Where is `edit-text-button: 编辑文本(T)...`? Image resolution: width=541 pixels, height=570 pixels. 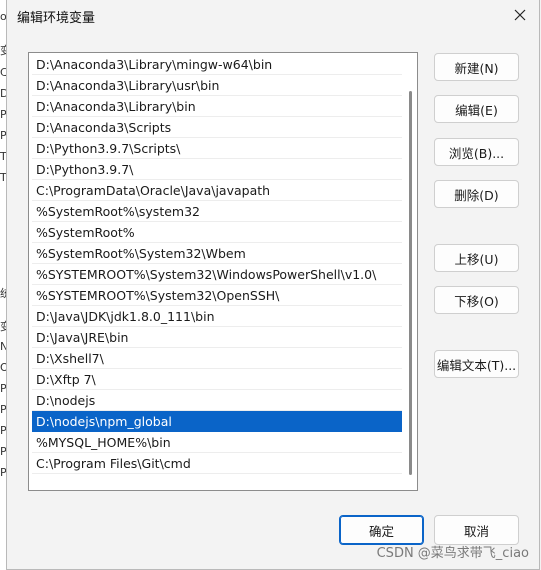
edit-text-button: 编辑文本(T)... is located at coordinates (476, 364).